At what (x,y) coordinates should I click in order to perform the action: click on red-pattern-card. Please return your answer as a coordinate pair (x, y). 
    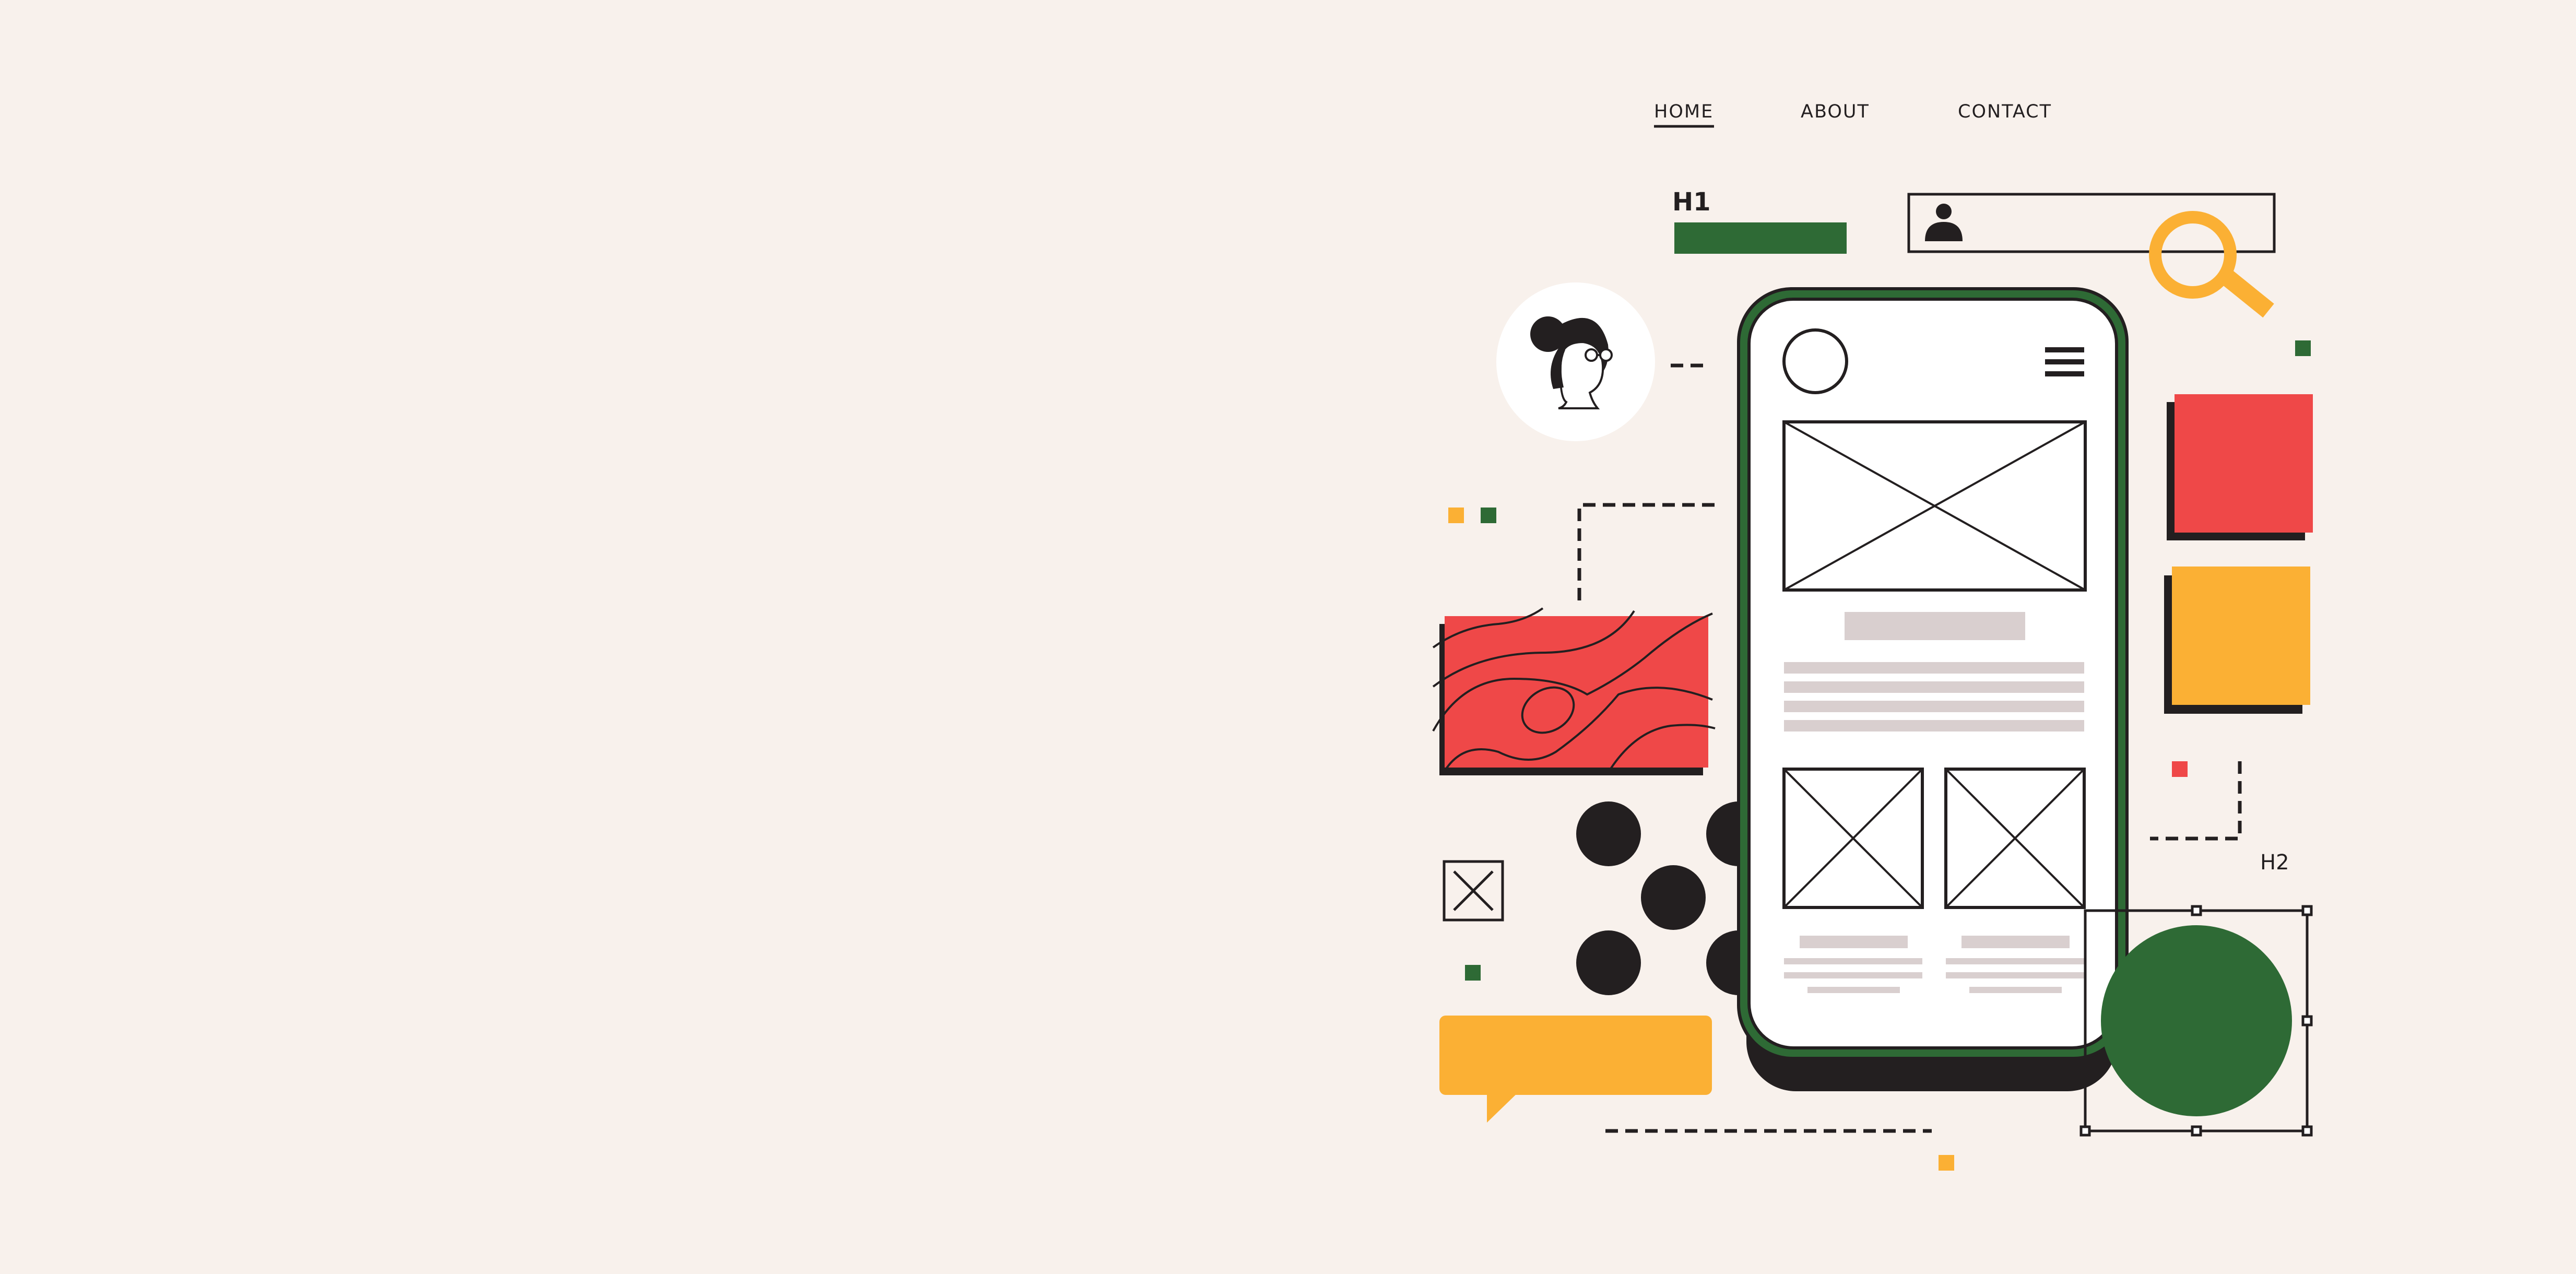
    Looking at the image, I should click on (1574, 691).